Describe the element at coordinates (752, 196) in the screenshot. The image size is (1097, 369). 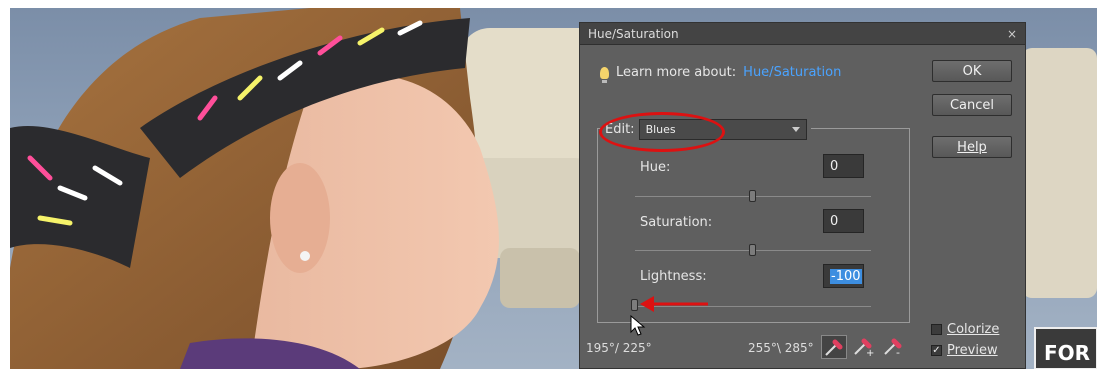
I see `hue-slider-thumb` at that location.